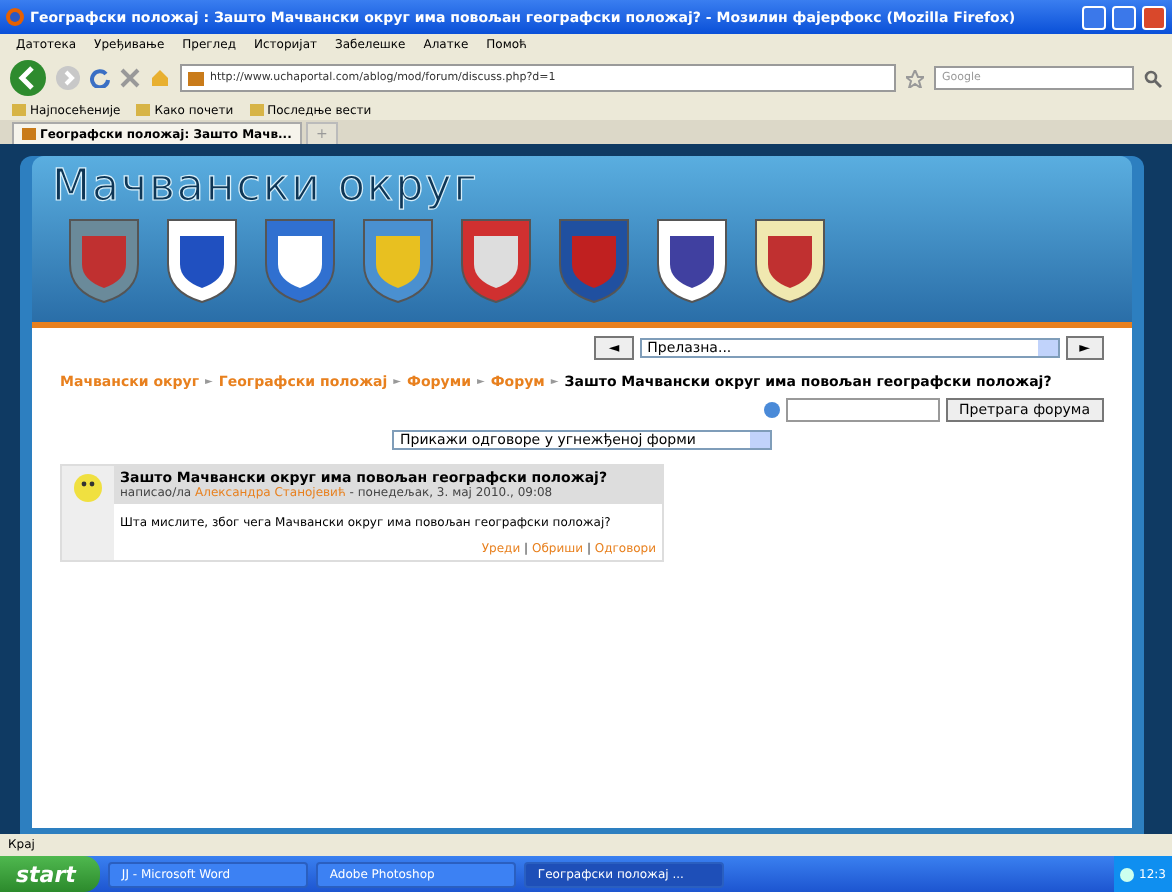 The width and height of the screenshot is (1172, 892). What do you see at coordinates (915, 78) in the screenshot?
I see `star-icon` at bounding box center [915, 78].